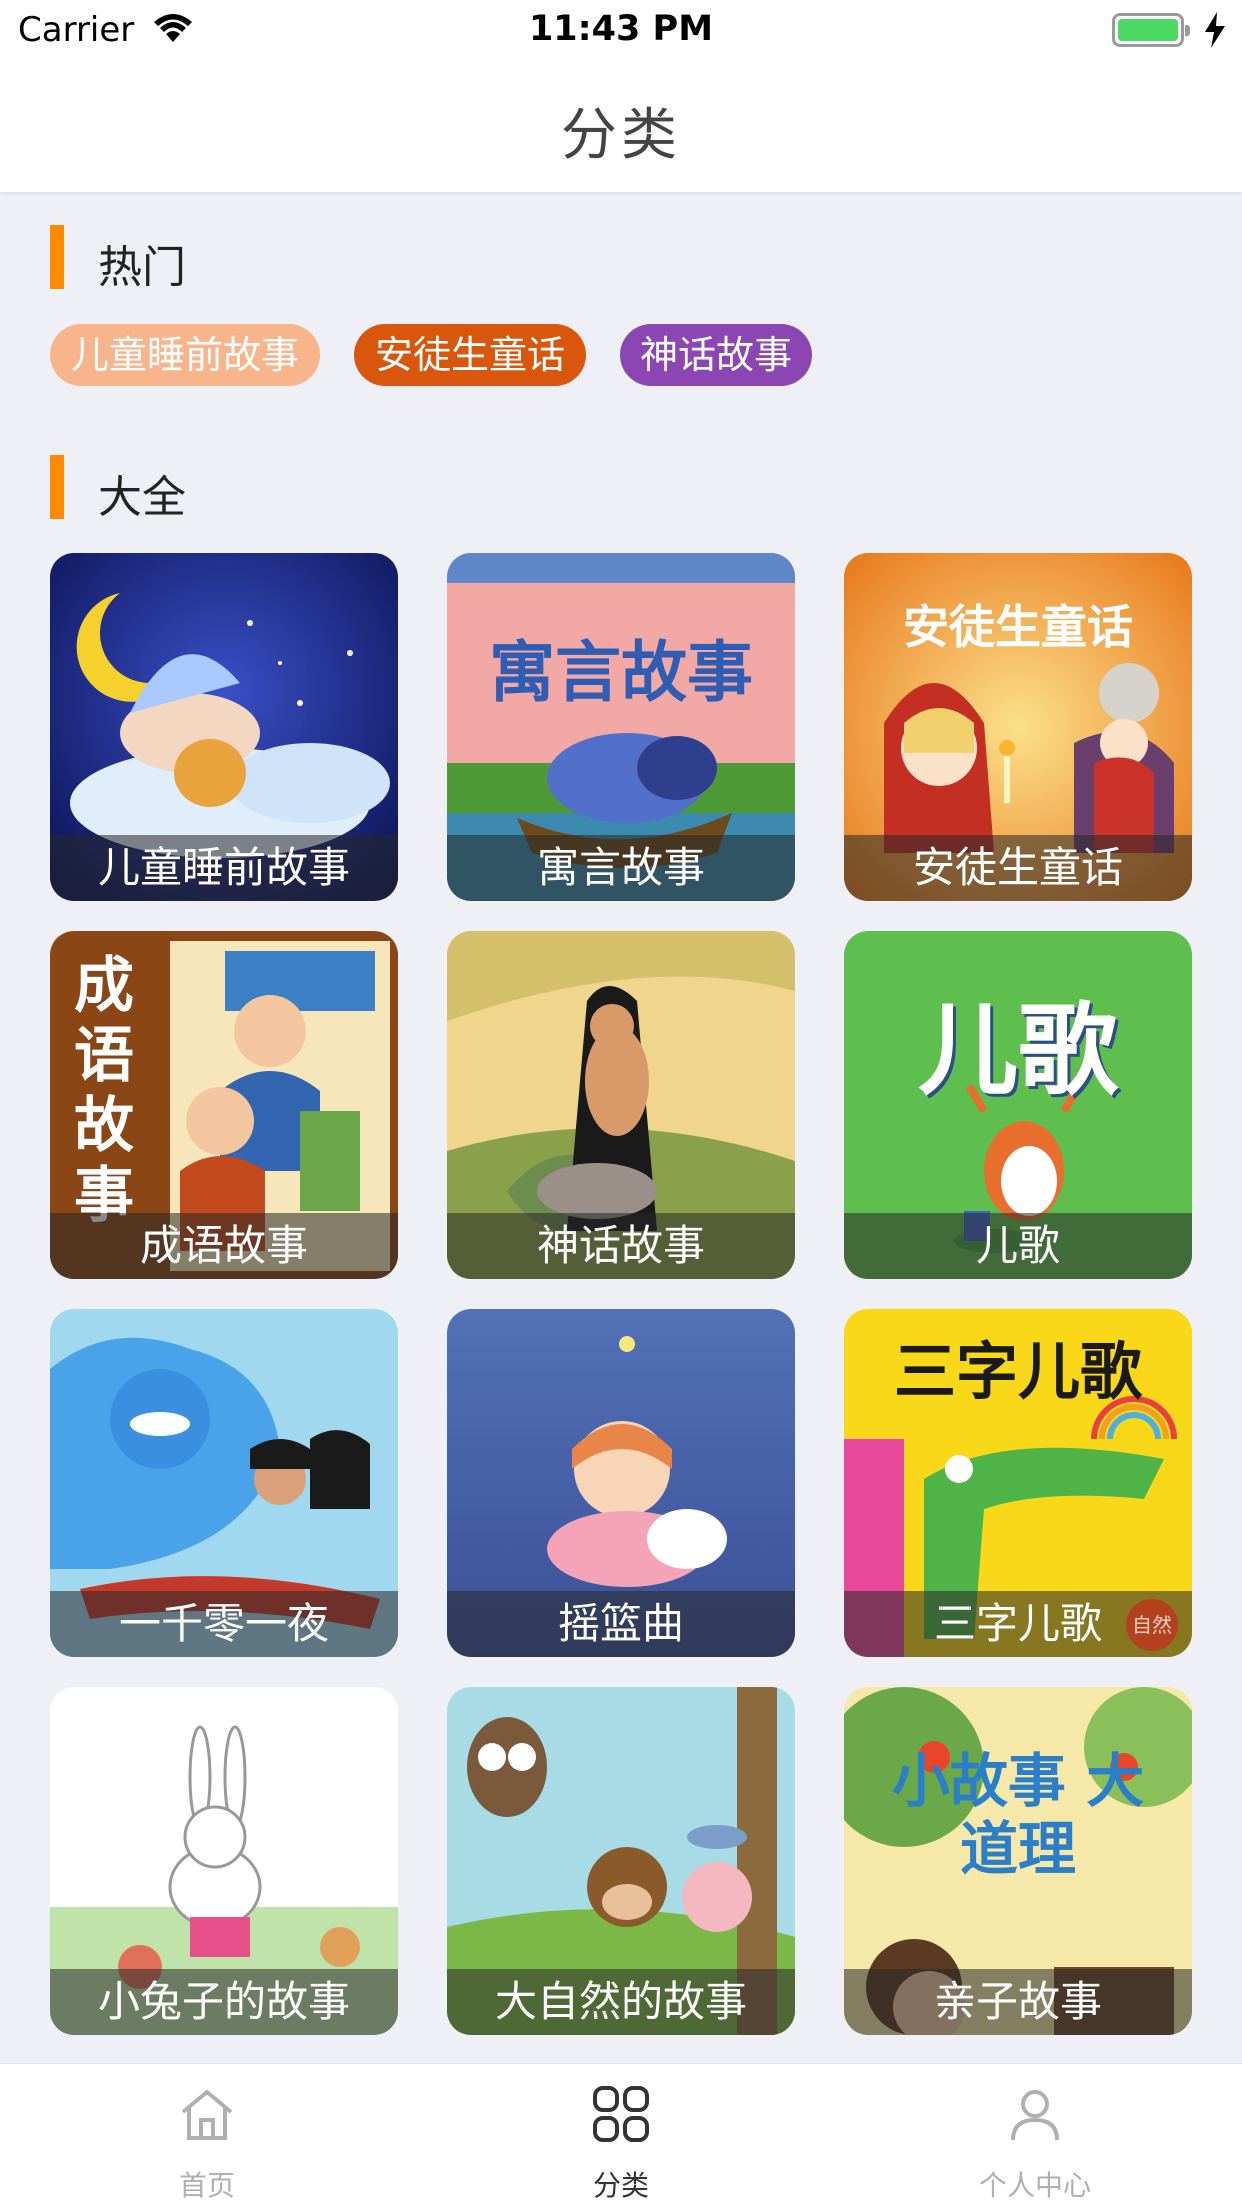 This screenshot has height=2208, width=1242. What do you see at coordinates (224, 1624) in the screenshot?
I see `category-label: 一千零一夜` at bounding box center [224, 1624].